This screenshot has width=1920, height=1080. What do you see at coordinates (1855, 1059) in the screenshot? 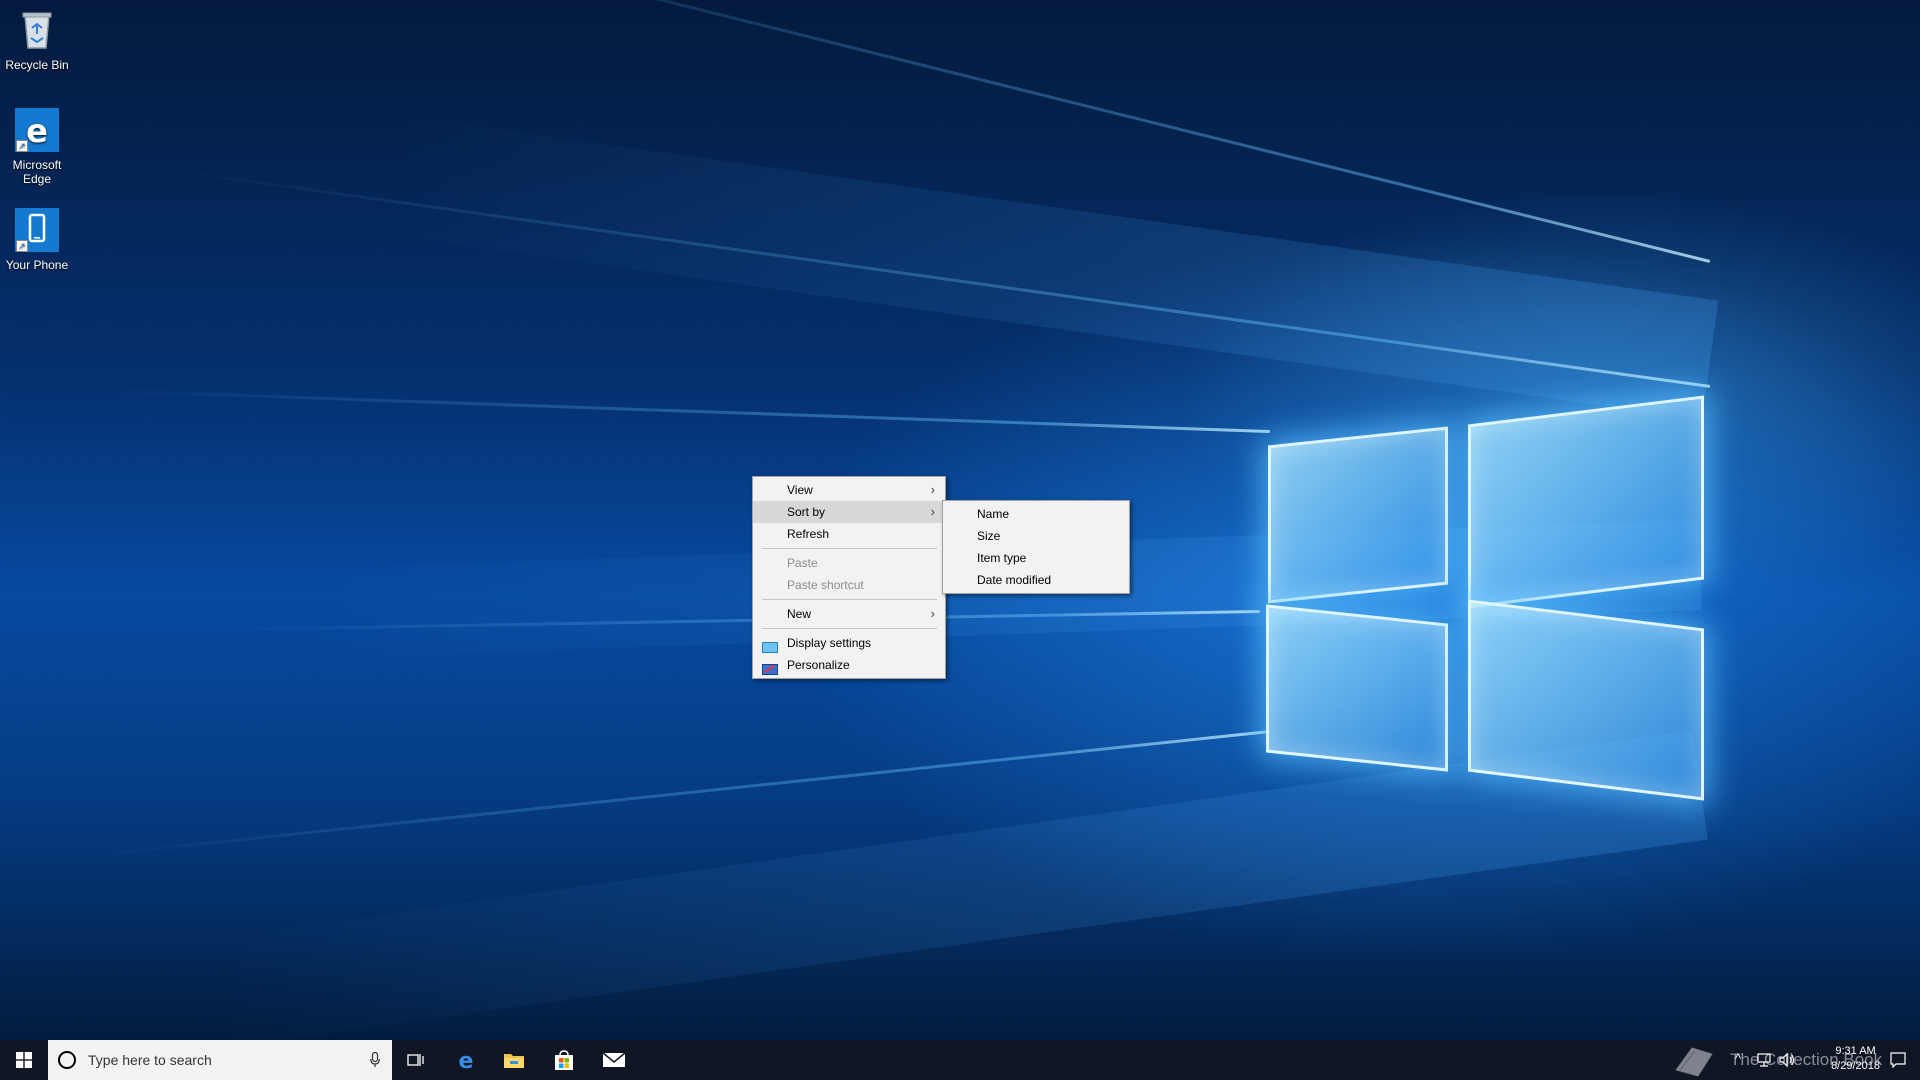
I see `taskbar-clock: 9:31 AM 8/29/2018` at bounding box center [1855, 1059].